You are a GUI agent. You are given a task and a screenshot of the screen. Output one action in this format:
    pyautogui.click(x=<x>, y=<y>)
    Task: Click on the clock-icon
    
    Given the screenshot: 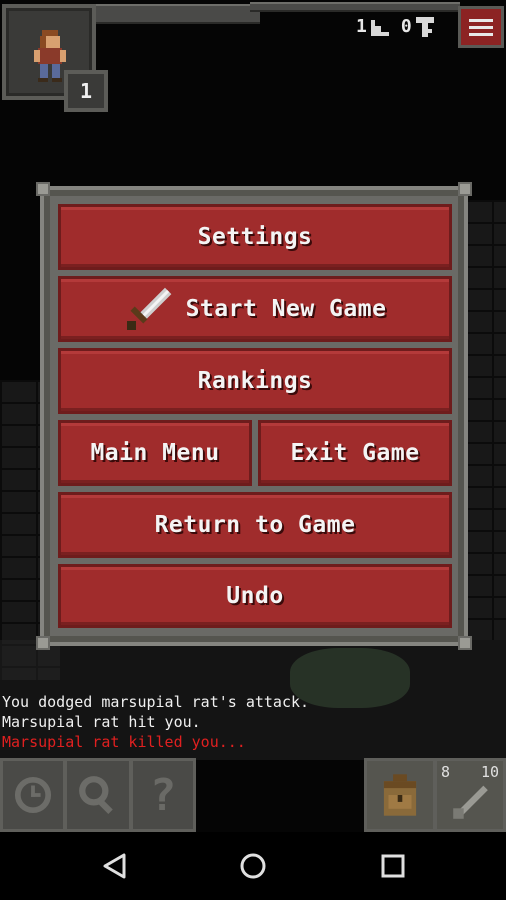 What is the action you would take?
    pyautogui.click(x=33, y=795)
    